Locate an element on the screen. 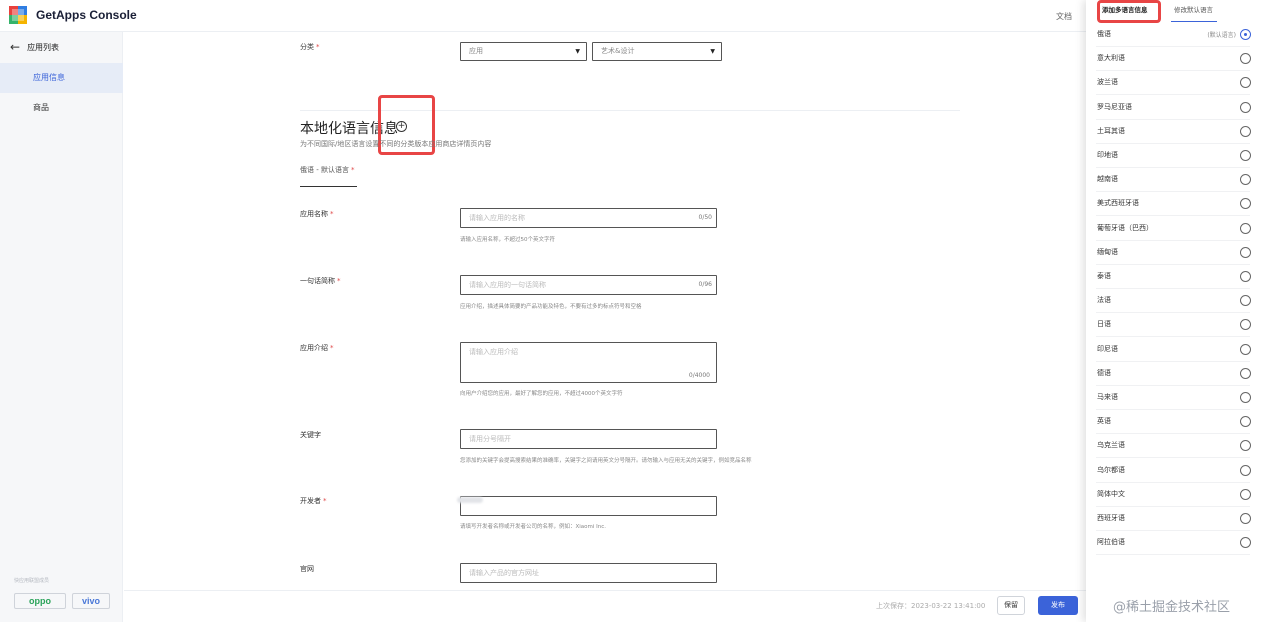 The image size is (1280, 622). top-header: GetApps Console 文档 is located at coordinates (543, 16).